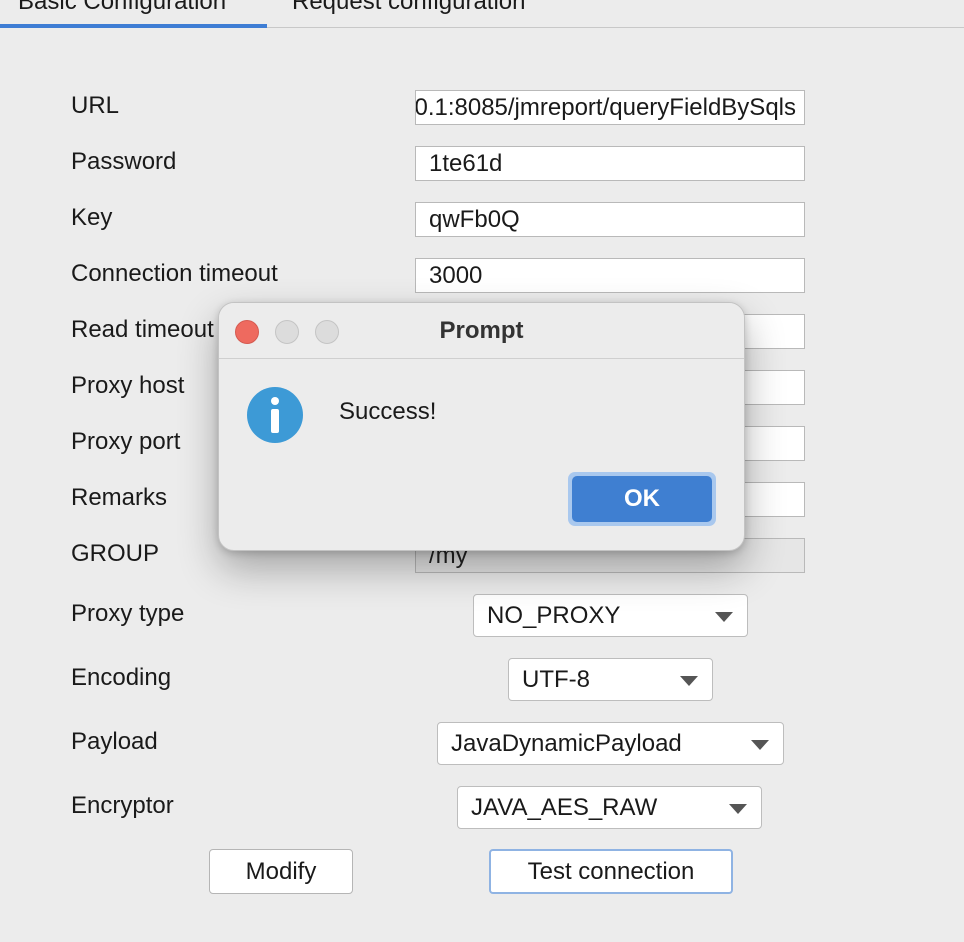 This screenshot has height=942, width=964. I want to click on maximize-window-icon, so click(327, 332).